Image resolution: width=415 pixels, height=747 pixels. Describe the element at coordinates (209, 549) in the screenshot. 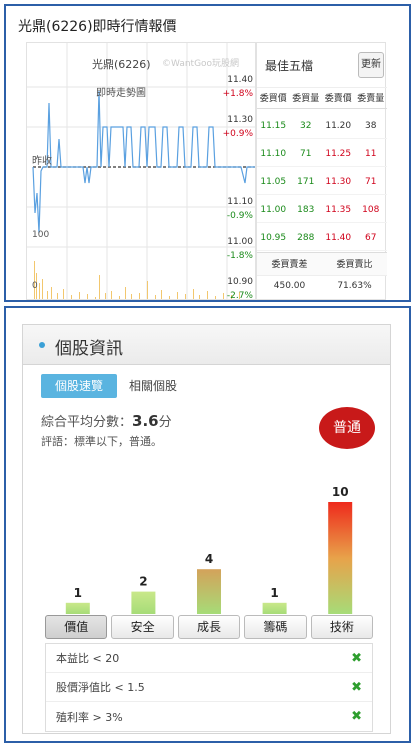

I see `score-bar-chart: 1 2 4 1 10` at that location.